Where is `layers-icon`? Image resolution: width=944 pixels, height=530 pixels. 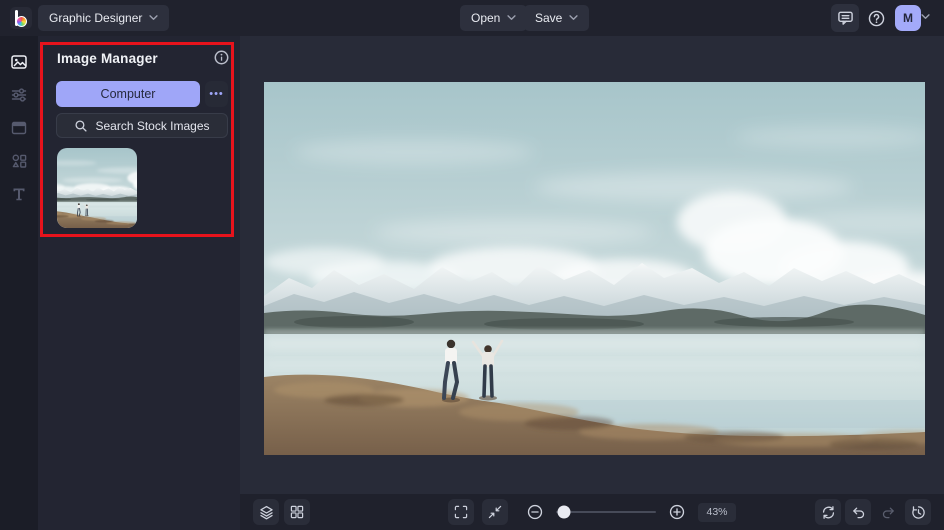 layers-icon is located at coordinates (266, 512).